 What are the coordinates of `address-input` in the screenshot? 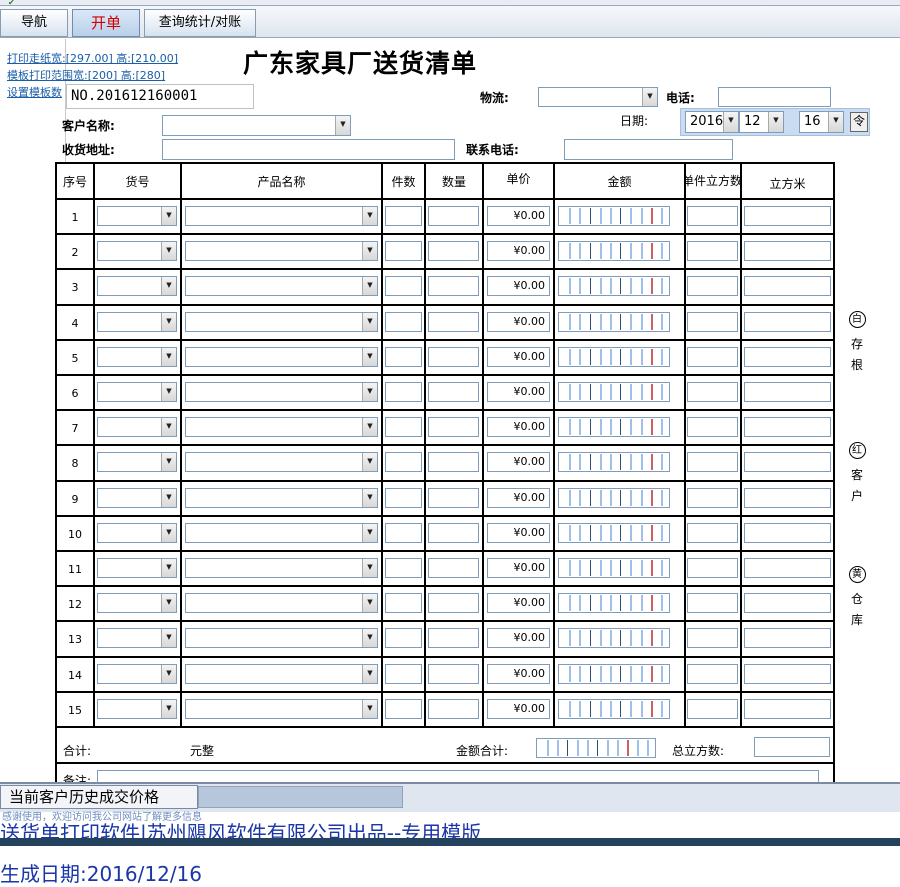 It's located at (308, 149).